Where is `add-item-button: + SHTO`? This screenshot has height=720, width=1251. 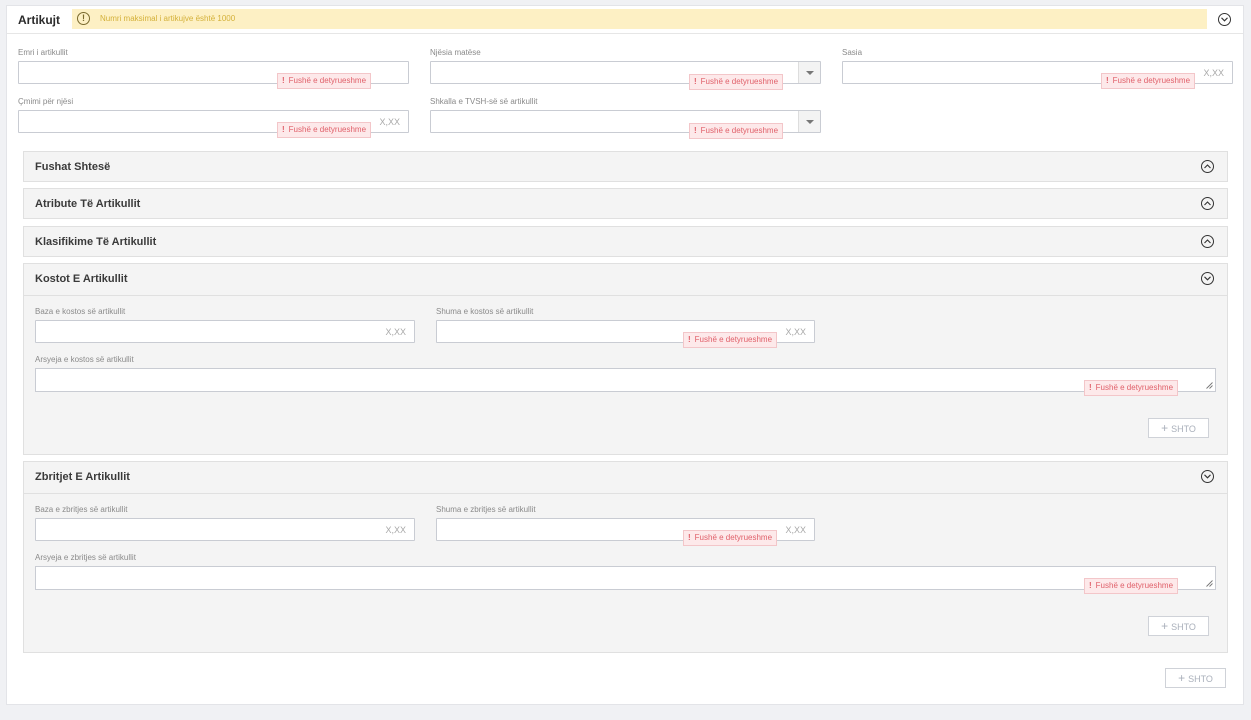 add-item-button: + SHTO is located at coordinates (1195, 678).